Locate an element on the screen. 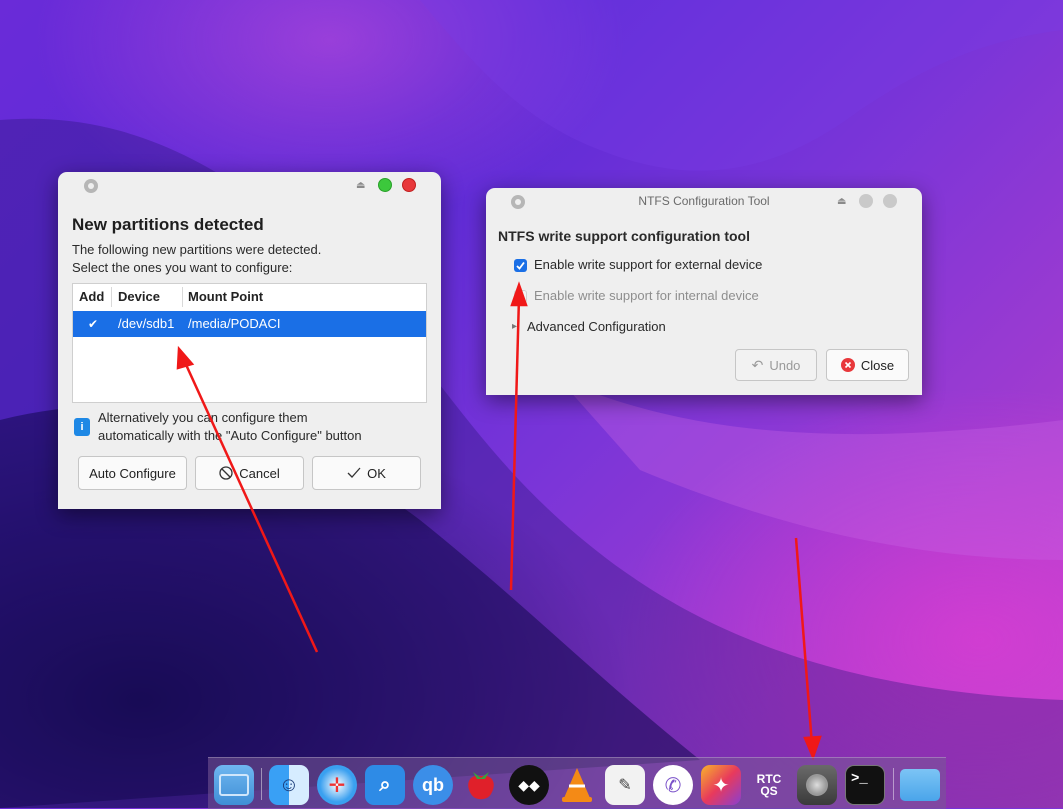 Image resolution: width=1063 pixels, height=809 pixels. tidal-icon: ◆◆ is located at coordinates (529, 785).